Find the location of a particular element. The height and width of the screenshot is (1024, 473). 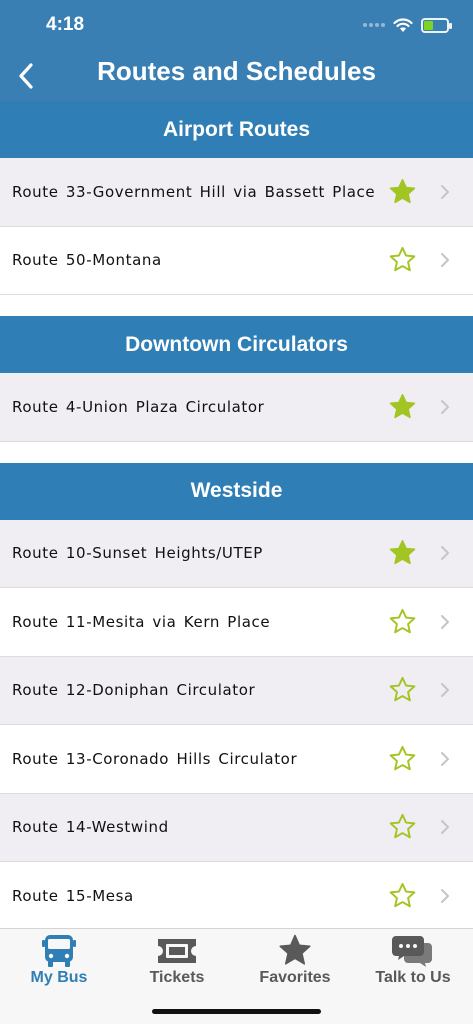

page-title: Routes and Schedules is located at coordinates (236, 71).